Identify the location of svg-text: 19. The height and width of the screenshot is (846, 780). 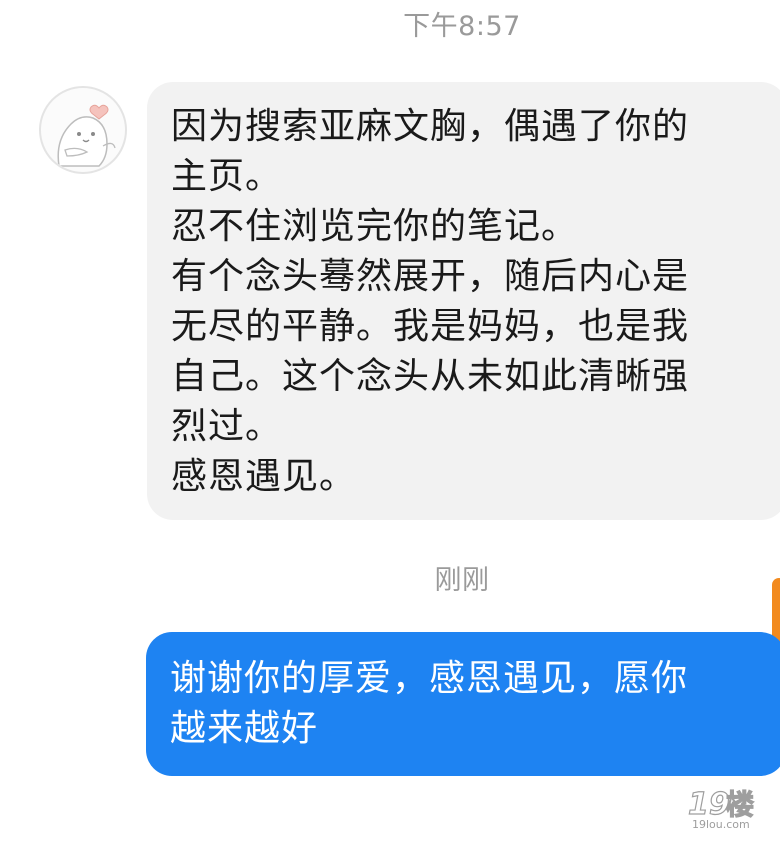
(709, 804).